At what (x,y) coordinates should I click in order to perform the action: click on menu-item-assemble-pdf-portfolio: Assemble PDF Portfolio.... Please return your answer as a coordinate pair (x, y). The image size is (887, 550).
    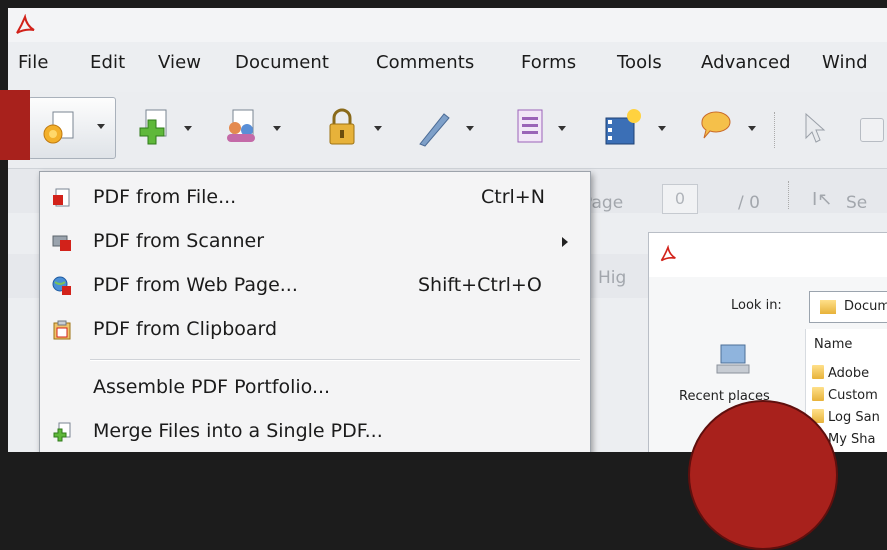
    Looking at the image, I should click on (315, 388).